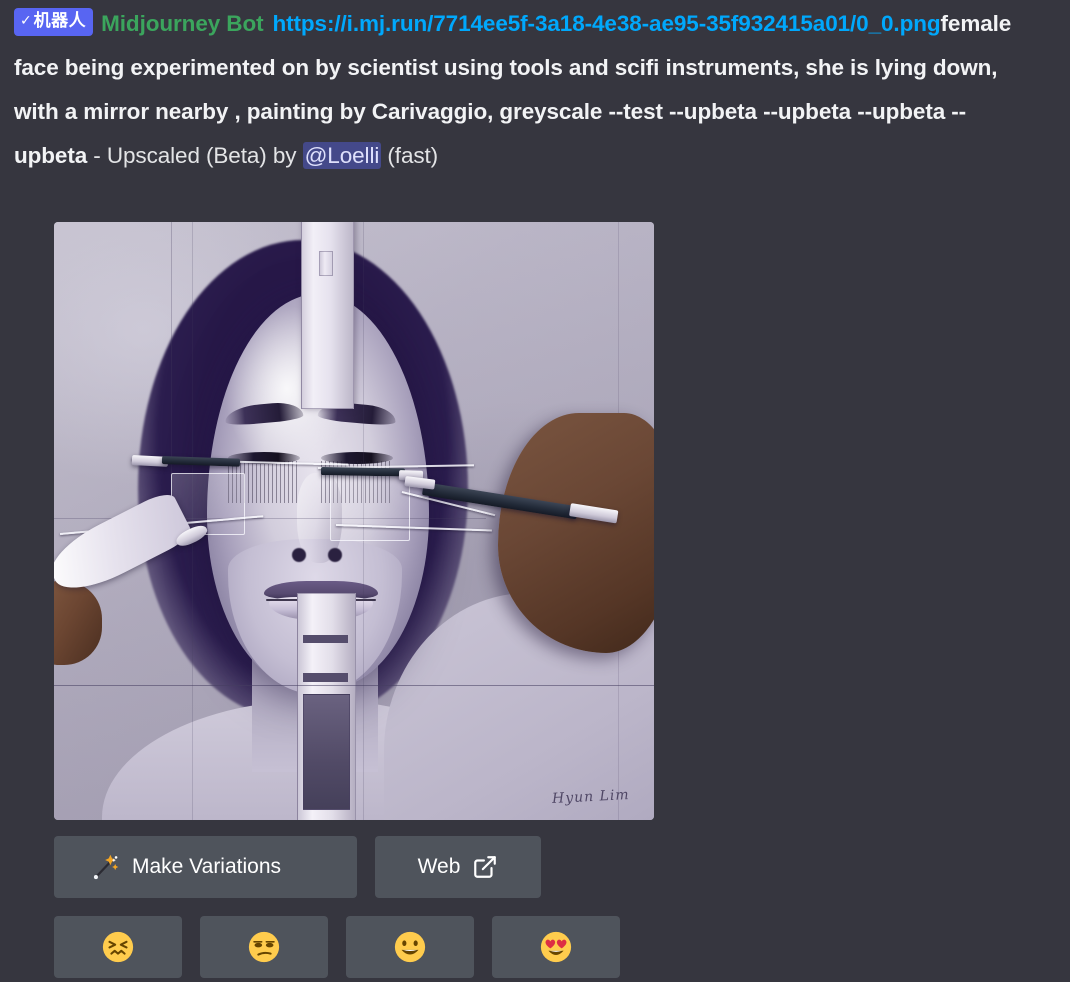 The height and width of the screenshot is (982, 1070). I want to click on guide-line-h1, so click(354, 686).